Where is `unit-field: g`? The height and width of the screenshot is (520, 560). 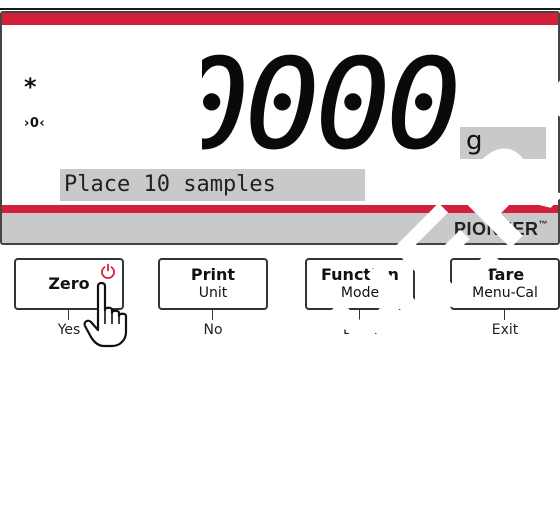
unit-field: g is located at coordinates (503, 142).